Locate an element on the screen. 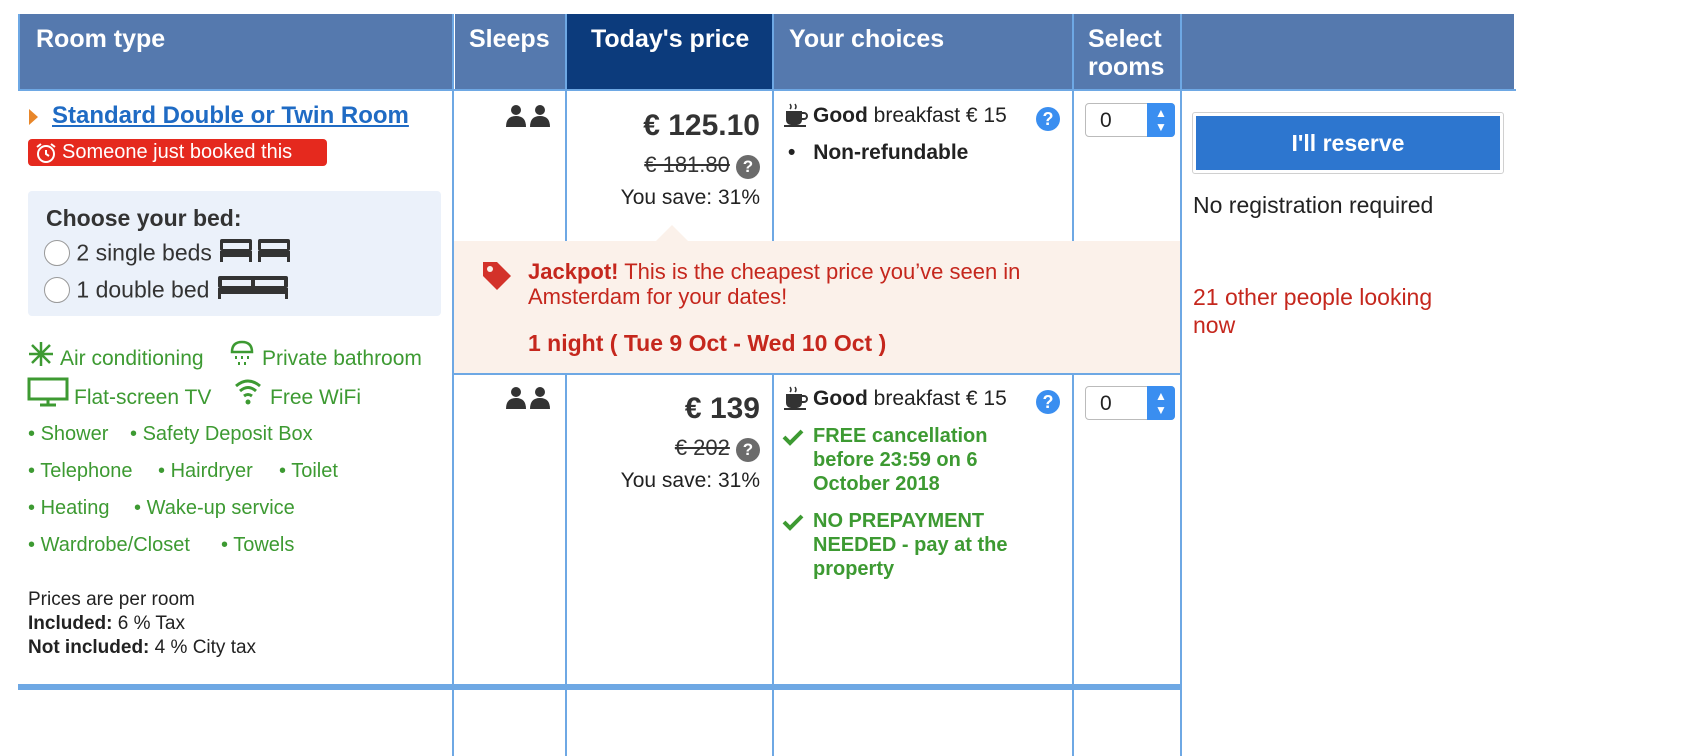 The height and width of the screenshot is (756, 1706). bed-option-single-label: 2 single beds is located at coordinates (144, 252).